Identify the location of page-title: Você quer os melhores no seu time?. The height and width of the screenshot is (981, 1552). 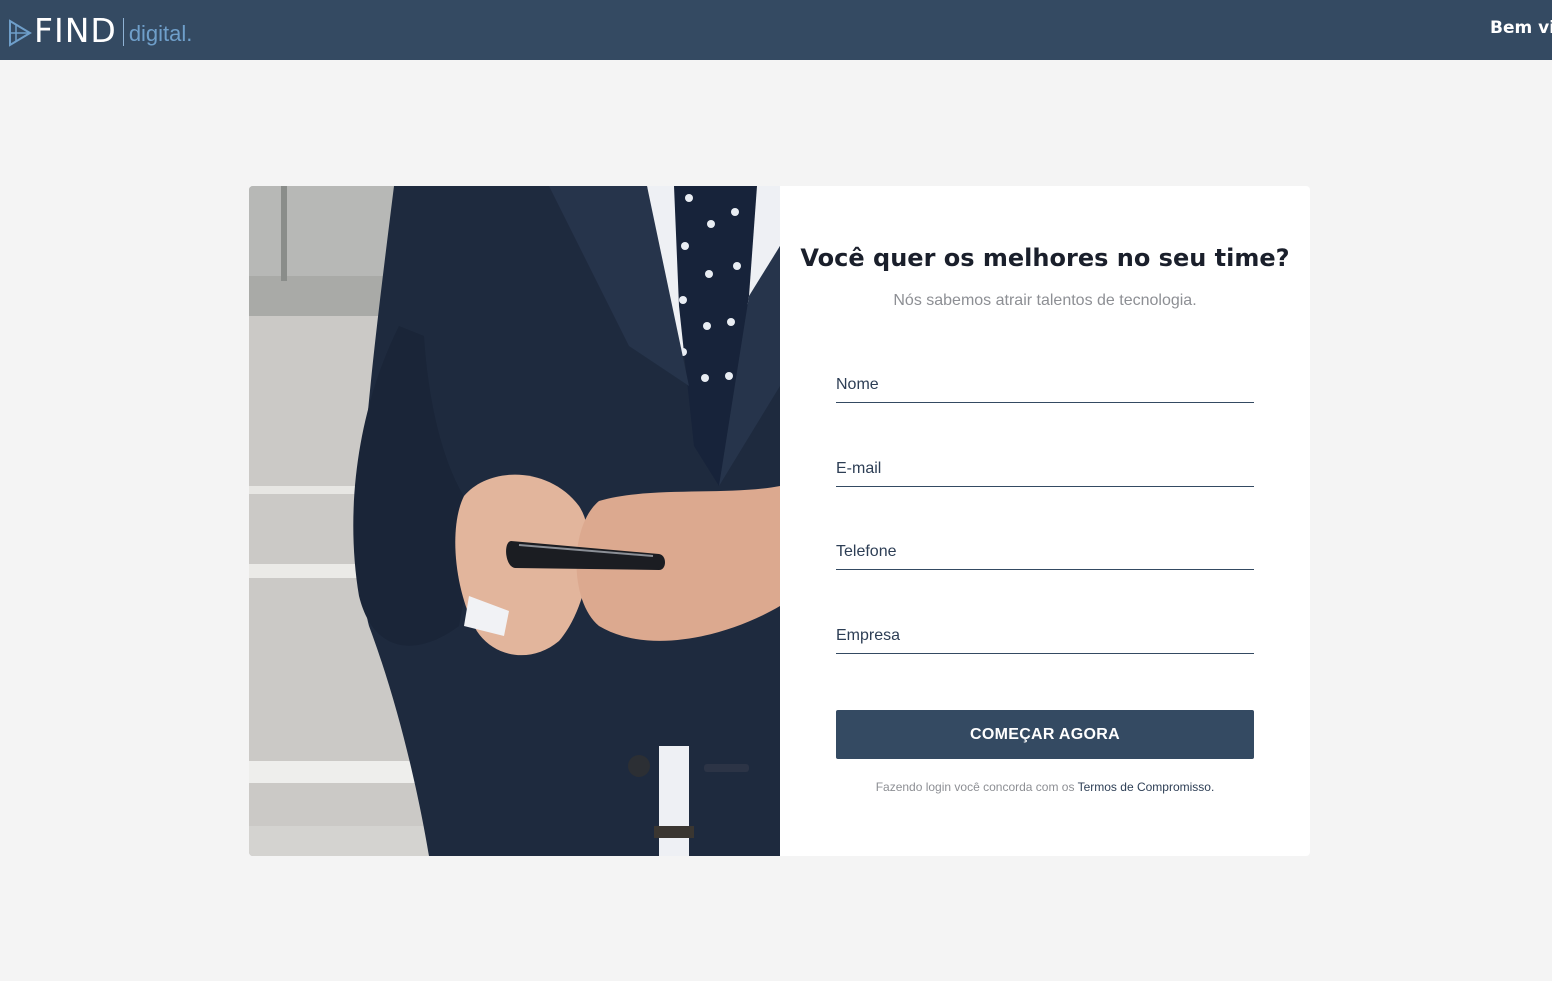
(1045, 258).